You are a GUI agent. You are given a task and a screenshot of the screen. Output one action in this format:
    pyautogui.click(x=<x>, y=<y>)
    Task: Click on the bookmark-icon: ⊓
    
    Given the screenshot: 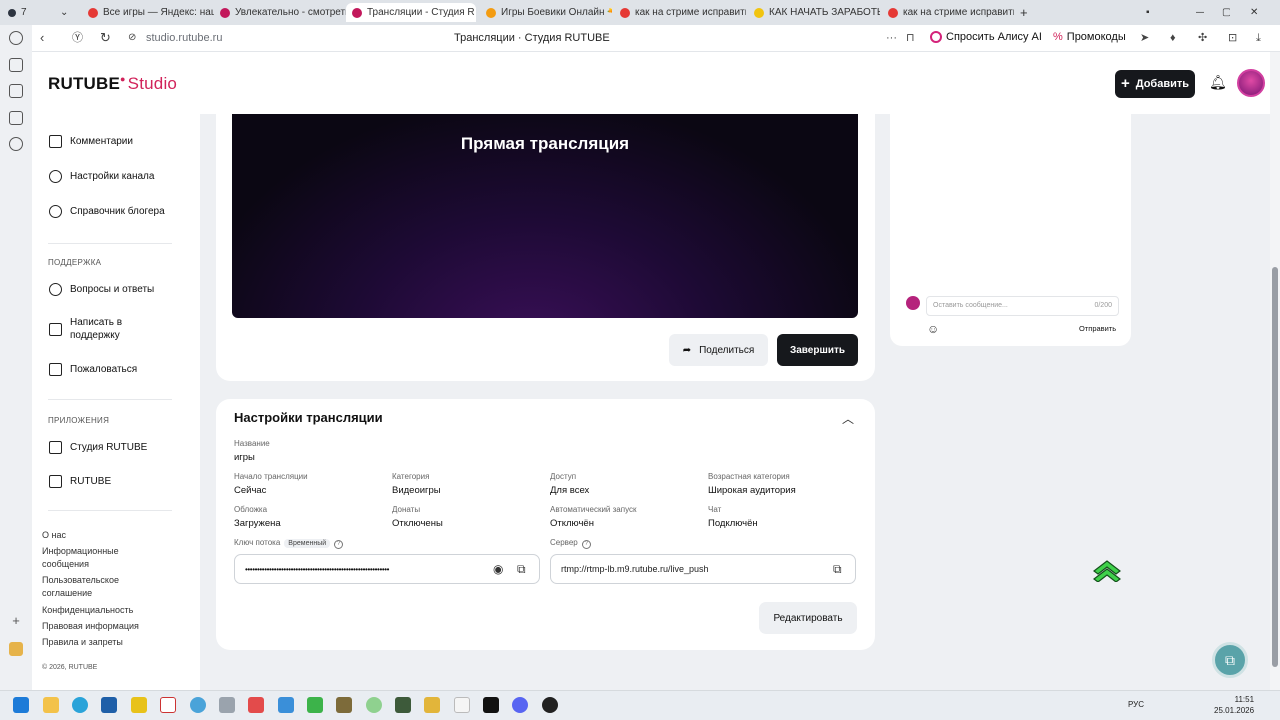 What is the action you would take?
    pyautogui.click(x=910, y=38)
    